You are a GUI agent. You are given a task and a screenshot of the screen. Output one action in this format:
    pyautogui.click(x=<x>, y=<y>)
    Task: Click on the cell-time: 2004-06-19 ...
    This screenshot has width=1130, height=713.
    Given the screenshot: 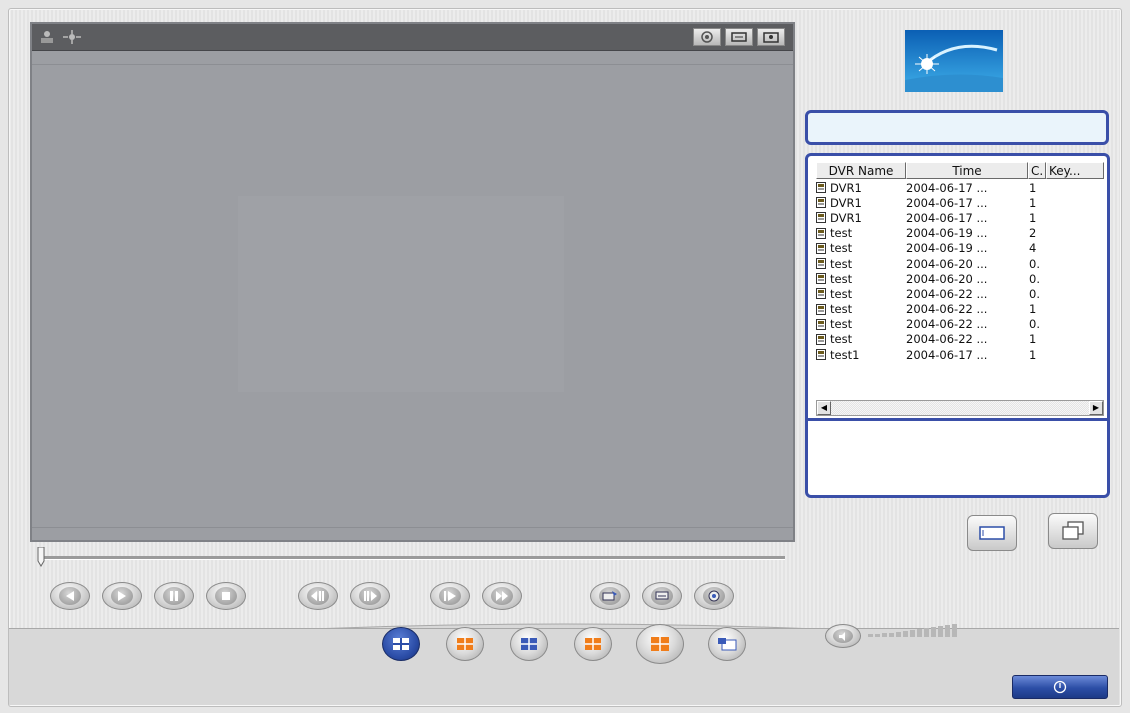 What is the action you would take?
    pyautogui.click(x=947, y=233)
    